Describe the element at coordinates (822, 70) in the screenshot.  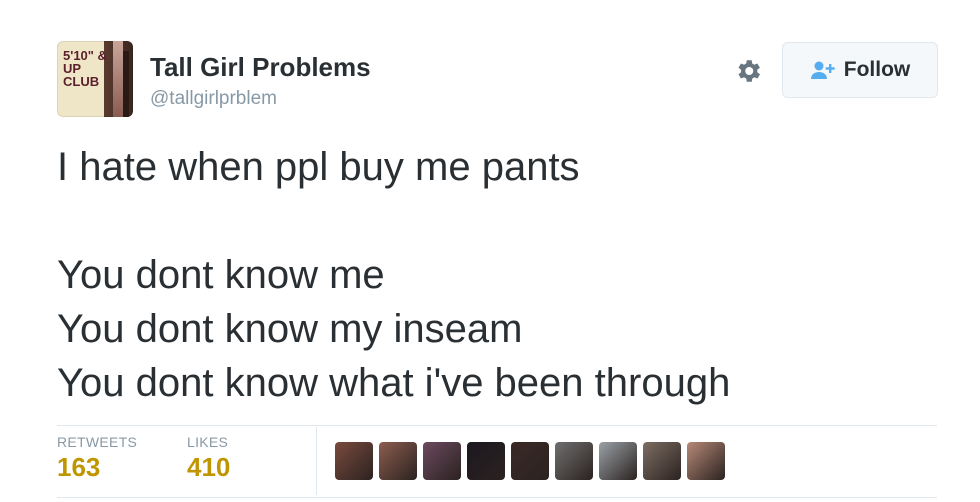
I see `add-user-icon` at that location.